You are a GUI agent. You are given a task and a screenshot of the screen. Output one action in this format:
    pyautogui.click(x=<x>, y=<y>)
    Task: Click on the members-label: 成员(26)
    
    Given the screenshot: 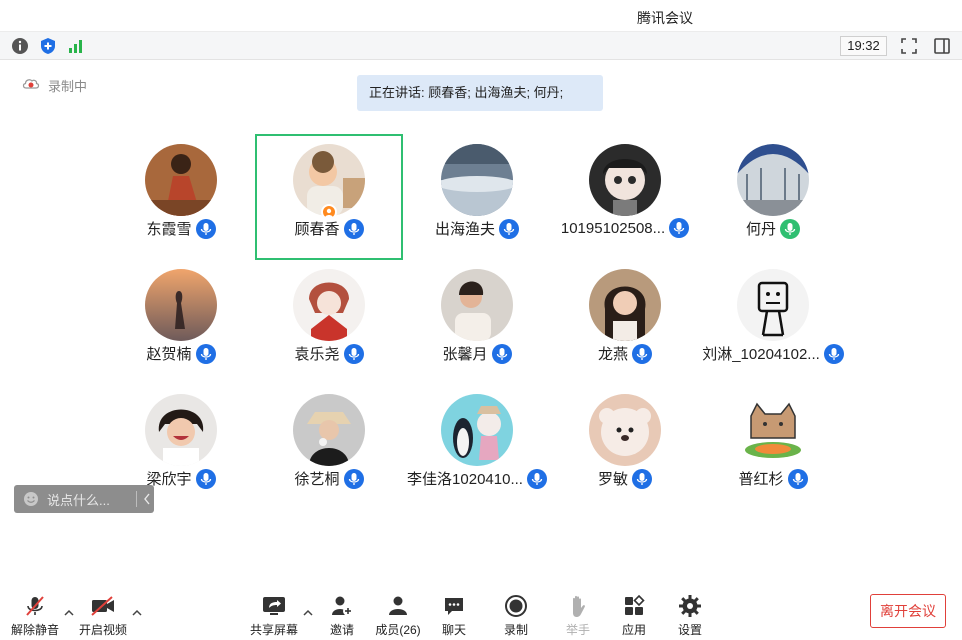 What is the action you would take?
    pyautogui.click(x=398, y=630)
    